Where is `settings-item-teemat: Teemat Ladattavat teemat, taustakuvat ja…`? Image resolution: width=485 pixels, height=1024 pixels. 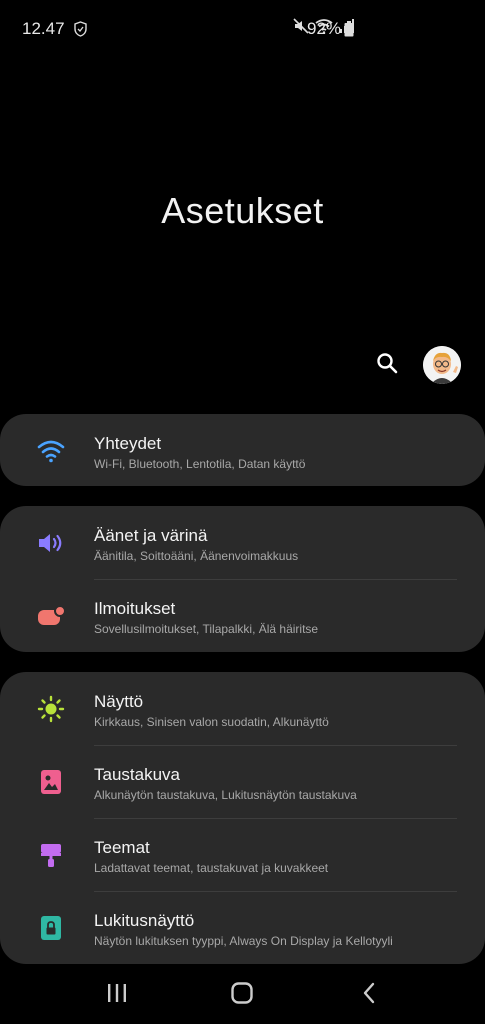 settings-item-teemat: Teemat Ladattavat teemat, taustakuvat ja… is located at coordinates (242, 854).